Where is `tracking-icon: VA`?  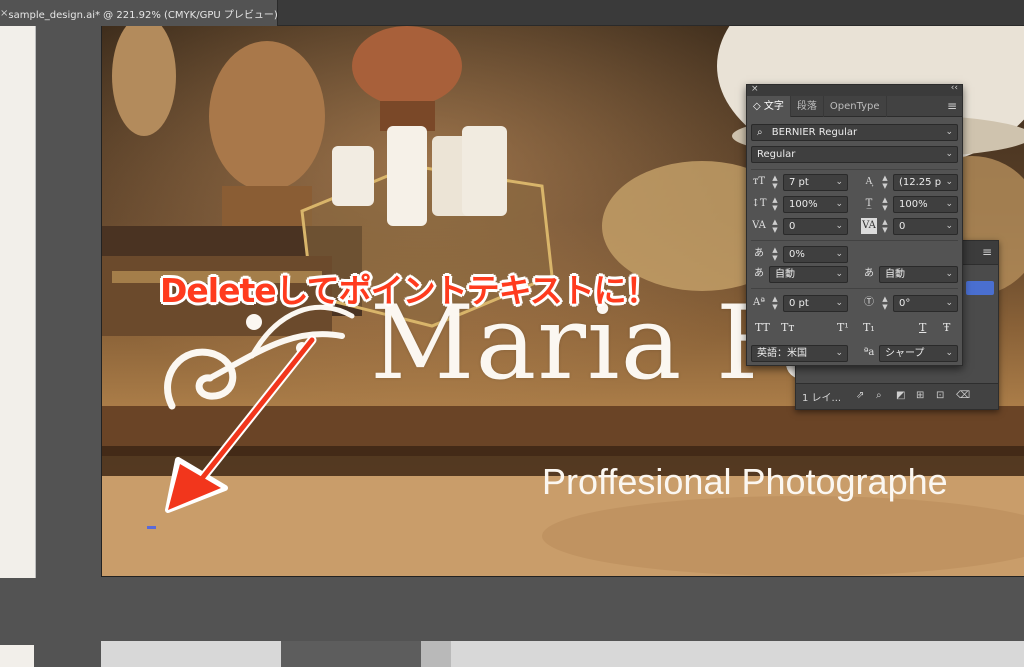 tracking-icon: VA is located at coordinates (869, 226).